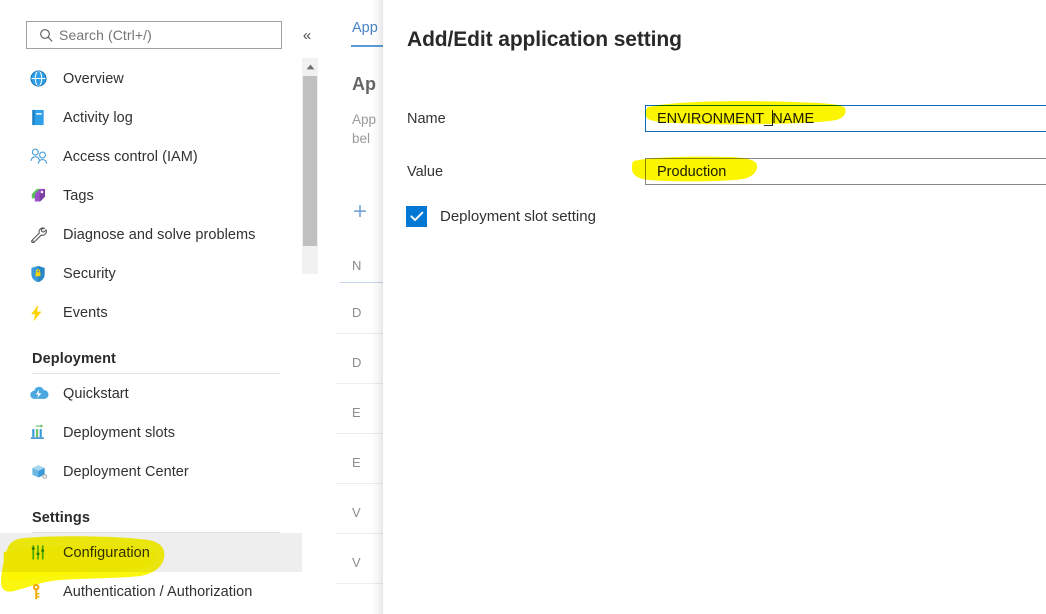 The height and width of the screenshot is (614, 1046). What do you see at coordinates (845, 171) in the screenshot?
I see `value-field: Production` at bounding box center [845, 171].